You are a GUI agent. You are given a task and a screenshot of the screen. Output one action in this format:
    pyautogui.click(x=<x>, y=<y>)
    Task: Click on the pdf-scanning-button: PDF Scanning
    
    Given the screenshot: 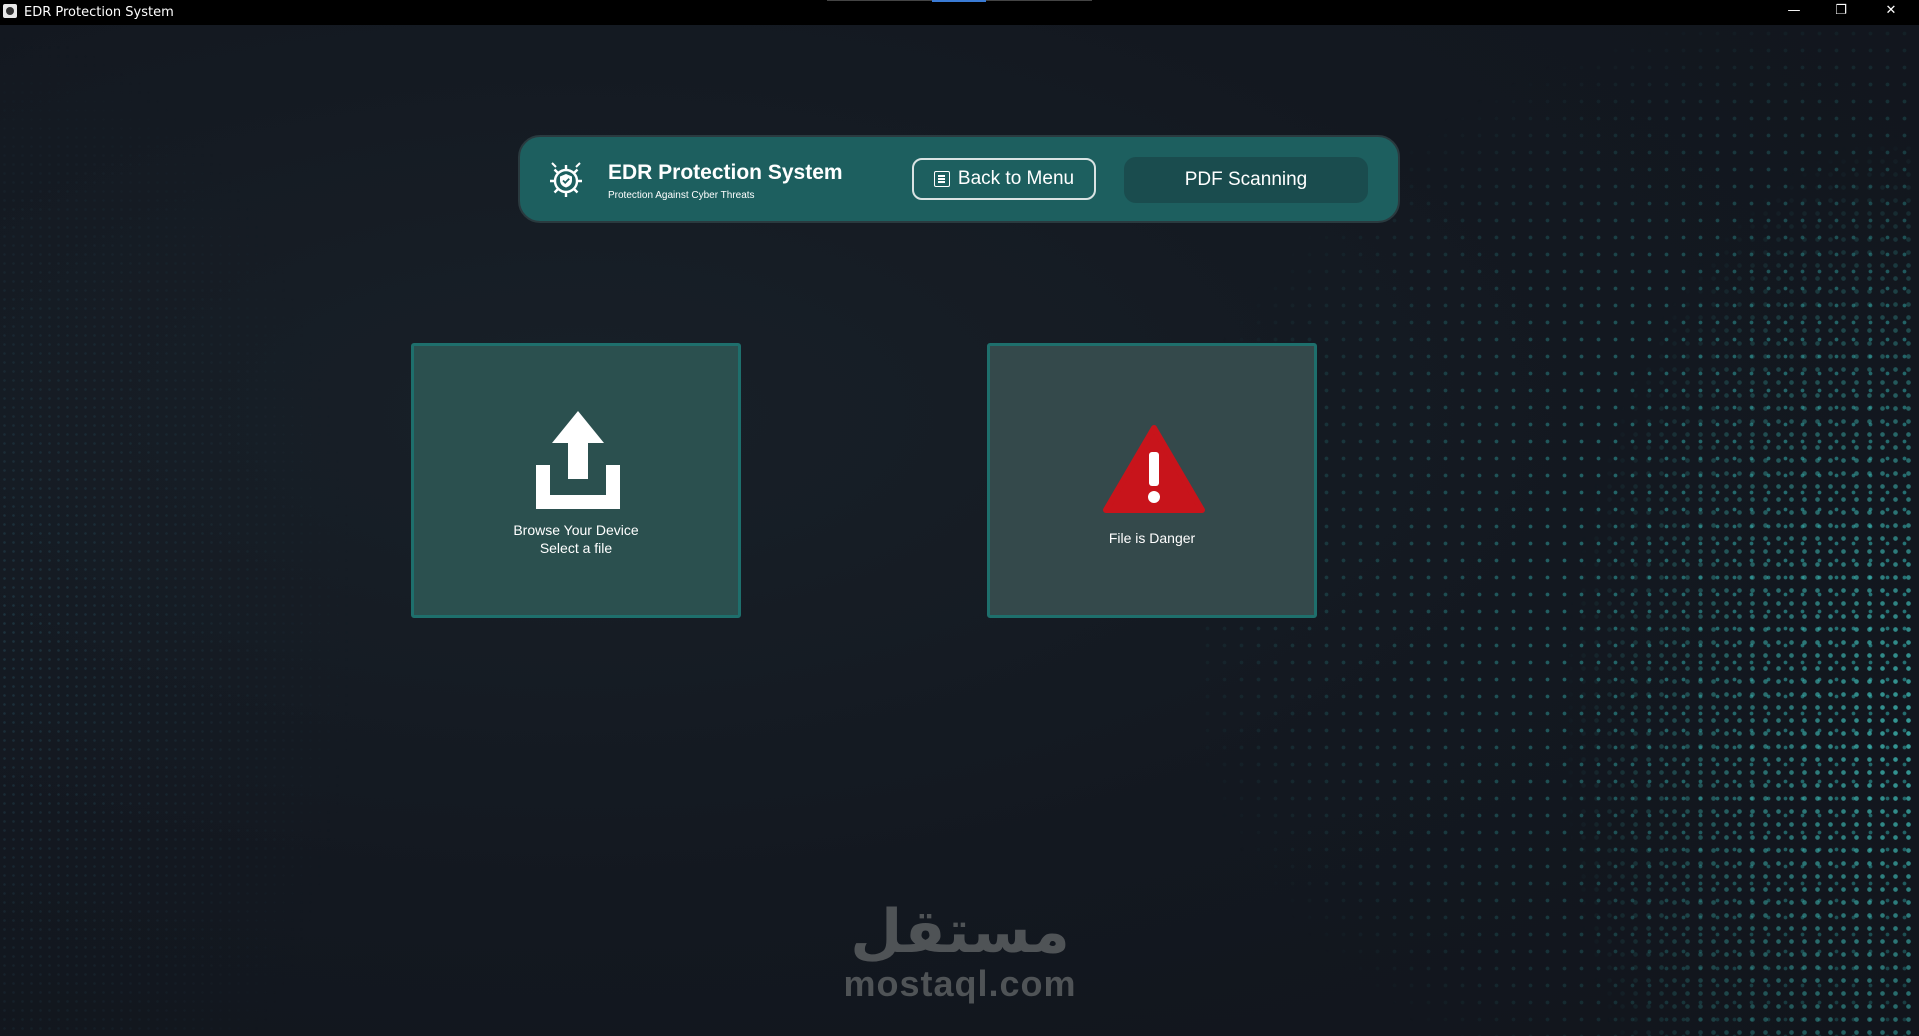 What is the action you would take?
    pyautogui.click(x=1246, y=180)
    